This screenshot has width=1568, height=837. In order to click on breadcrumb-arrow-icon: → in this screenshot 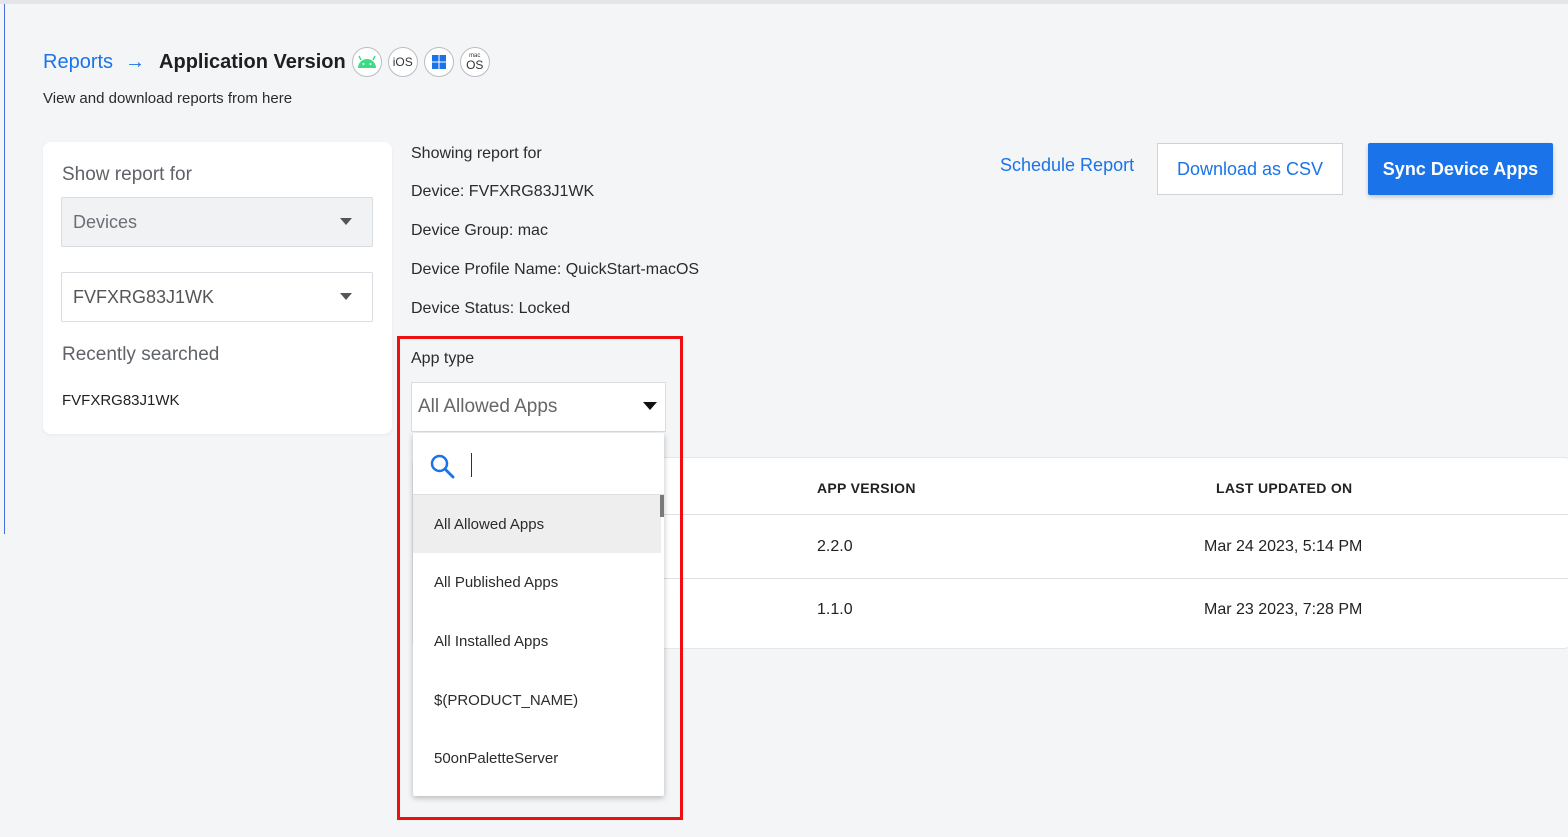, I will do `click(135, 61)`.